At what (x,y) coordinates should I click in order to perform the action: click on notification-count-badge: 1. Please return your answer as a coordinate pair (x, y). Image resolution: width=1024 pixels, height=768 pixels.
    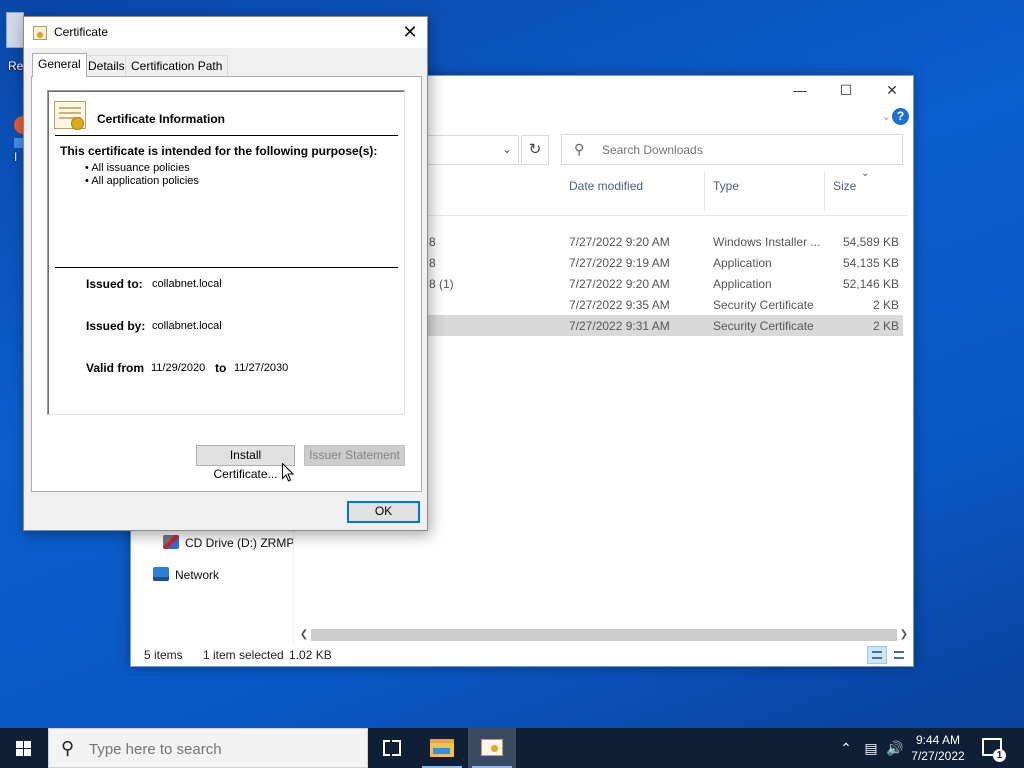
    Looking at the image, I should click on (999, 755).